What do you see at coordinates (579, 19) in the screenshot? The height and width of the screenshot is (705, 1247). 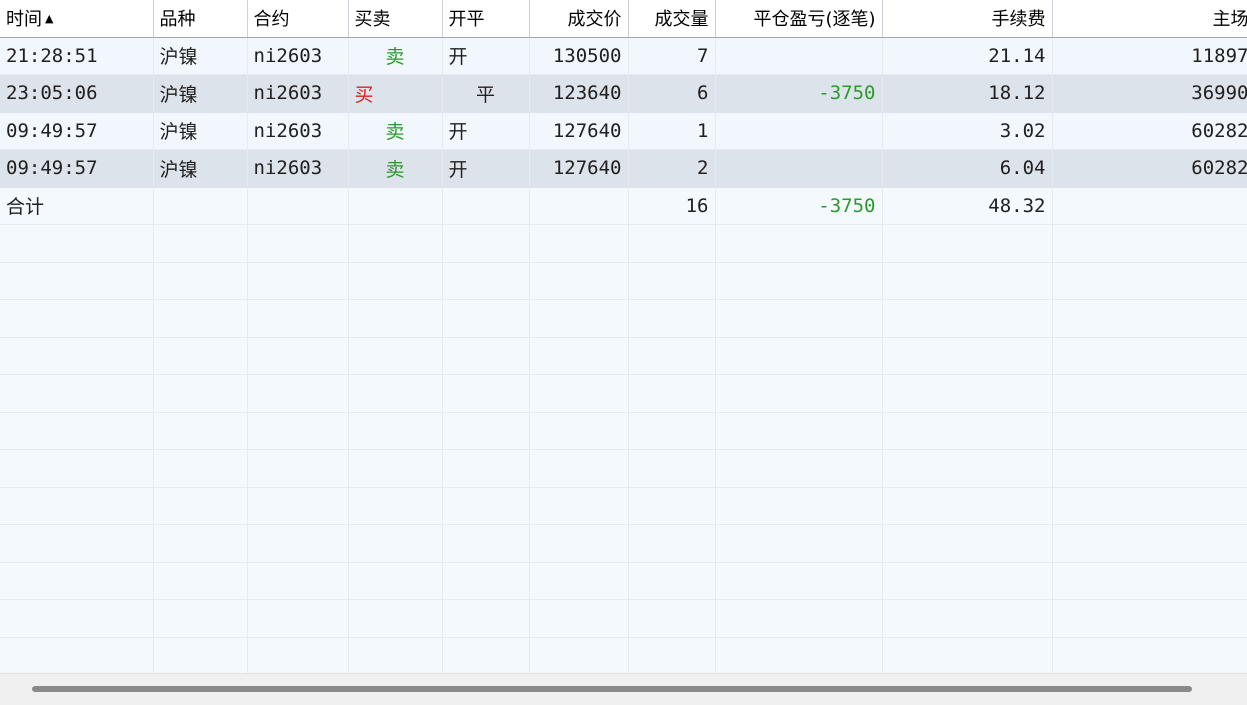 I see `column-header-price: 成交价` at bounding box center [579, 19].